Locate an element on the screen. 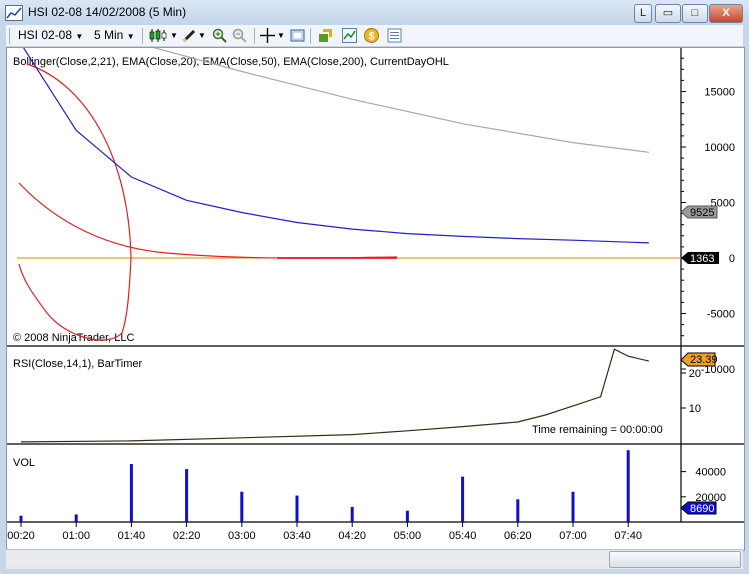 The image size is (749, 574). restore-button: L is located at coordinates (643, 13).